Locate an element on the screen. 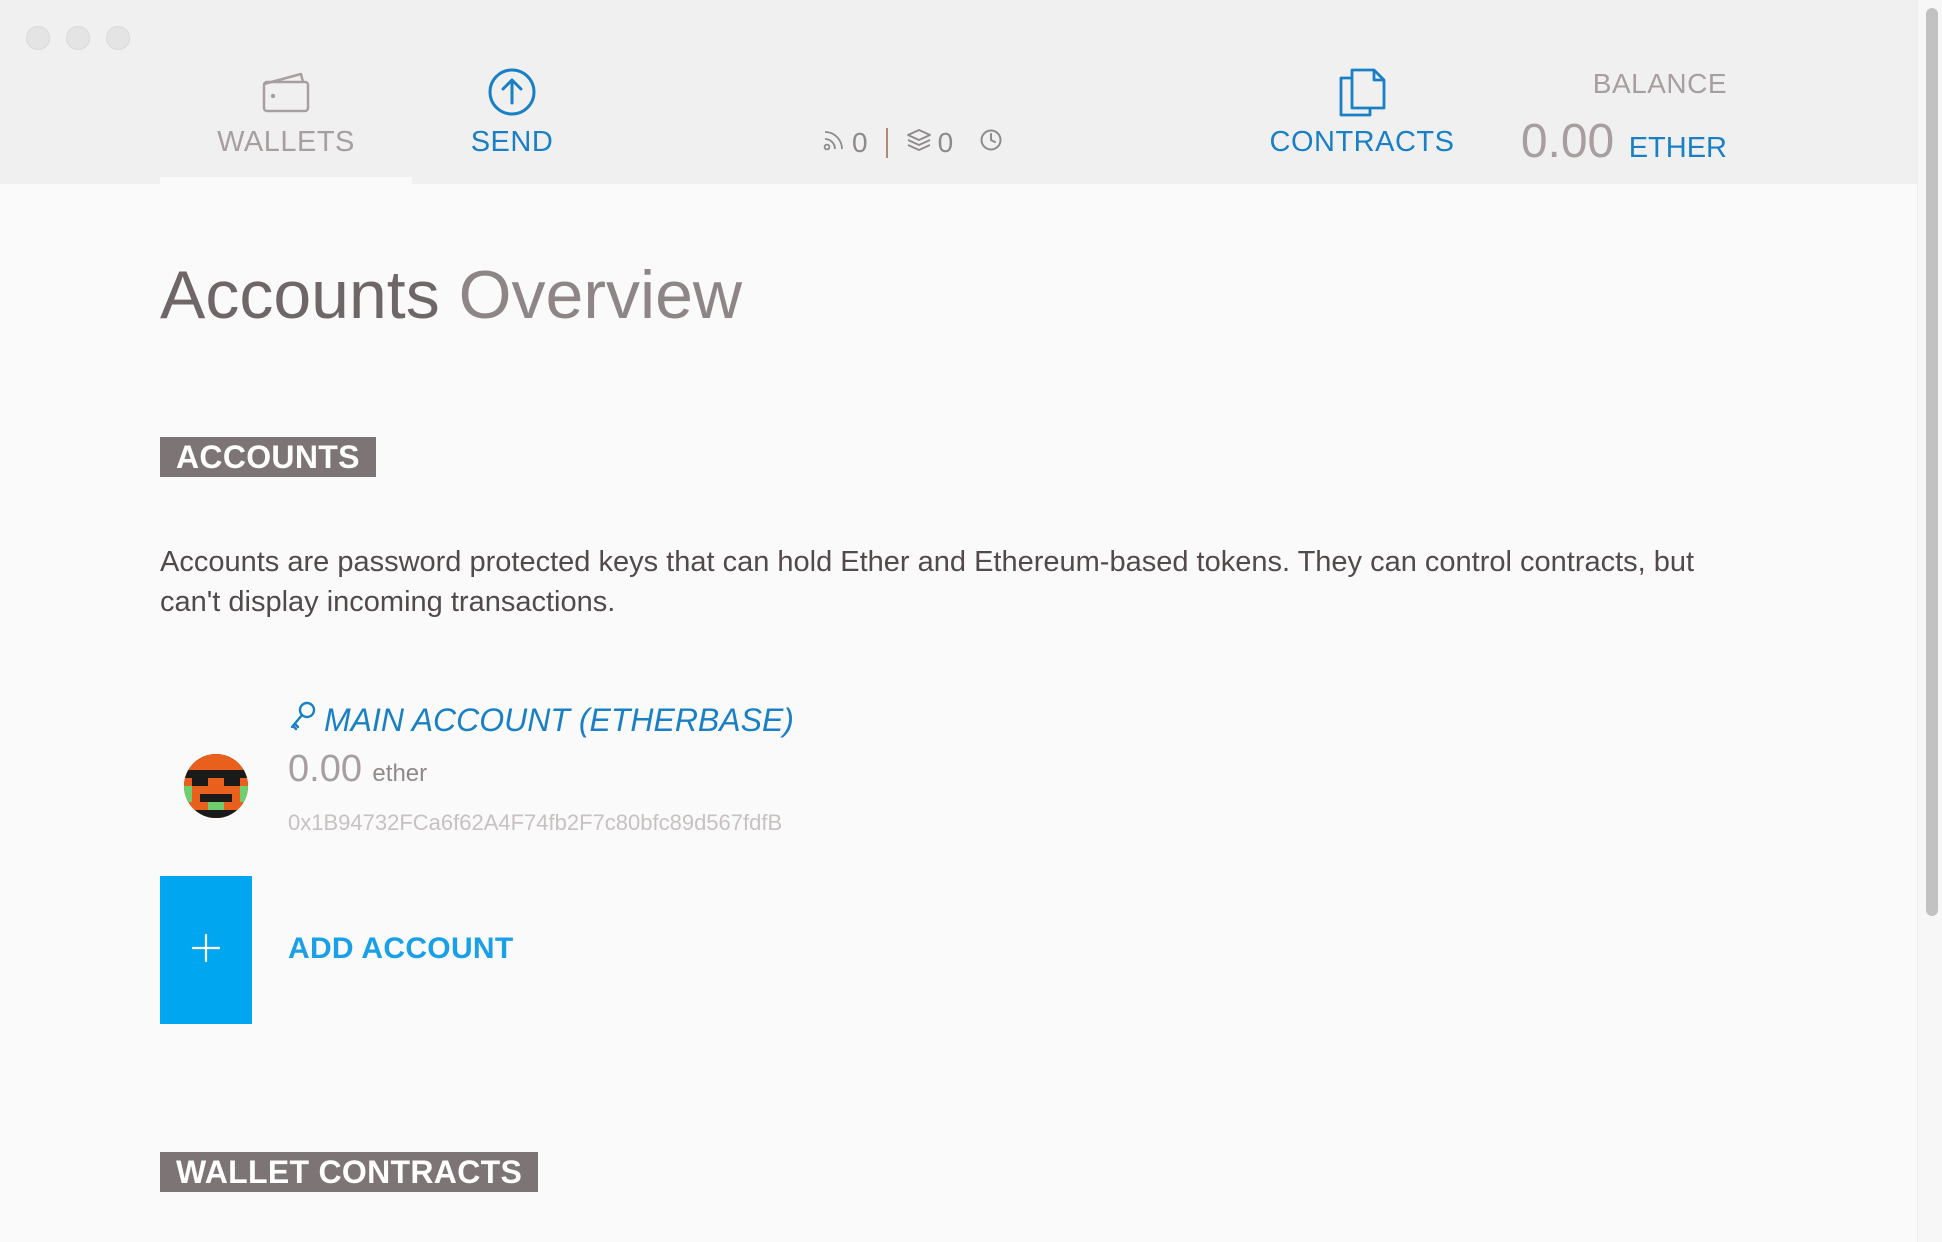  status-divider is located at coordinates (886, 143).